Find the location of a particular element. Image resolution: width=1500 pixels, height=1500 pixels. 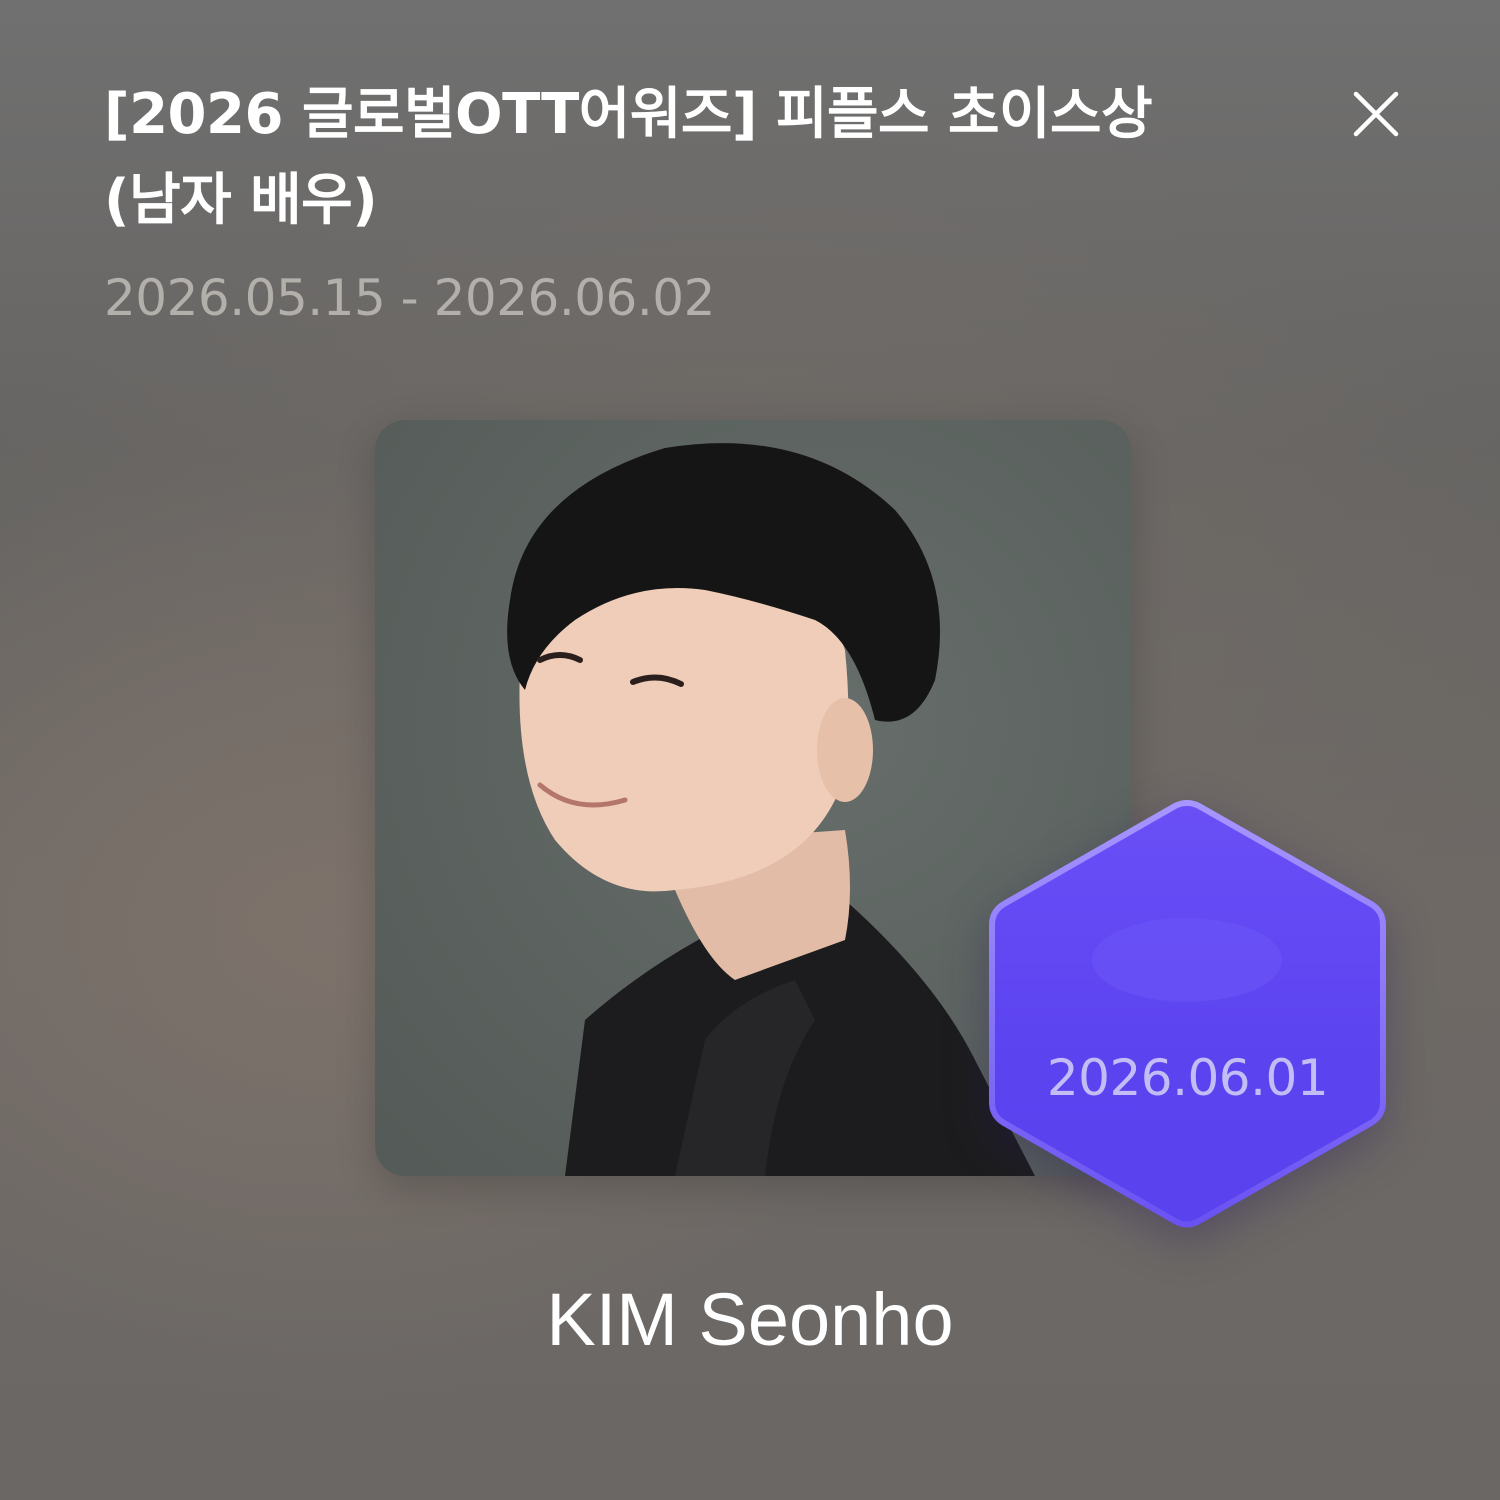

candidate-name: KIM Seonho is located at coordinates (750, 1319).